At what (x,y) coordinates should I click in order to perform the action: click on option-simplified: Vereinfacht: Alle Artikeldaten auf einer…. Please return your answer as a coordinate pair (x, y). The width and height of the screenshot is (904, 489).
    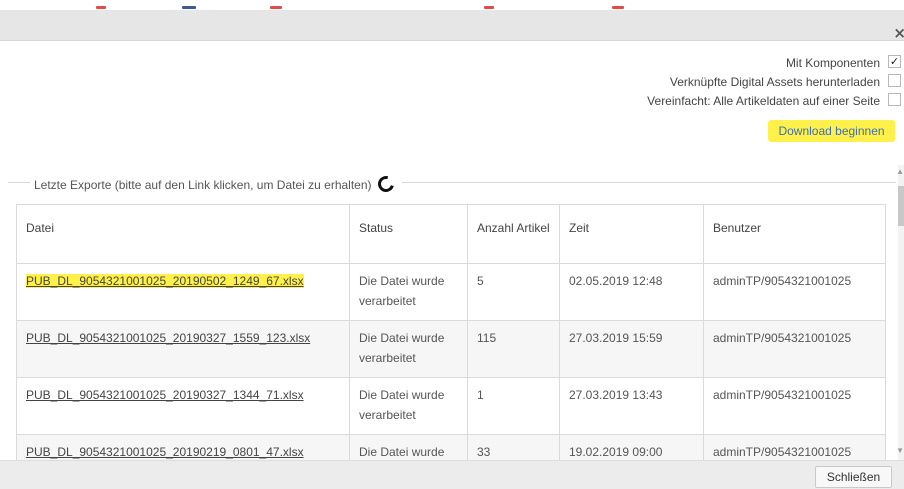
    Looking at the image, I should click on (554, 101).